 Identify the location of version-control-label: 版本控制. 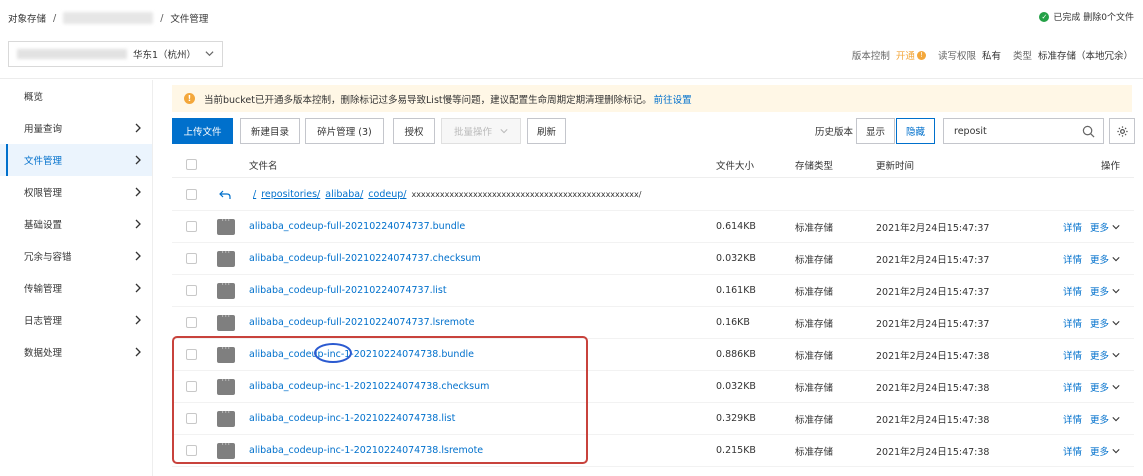
(870, 56).